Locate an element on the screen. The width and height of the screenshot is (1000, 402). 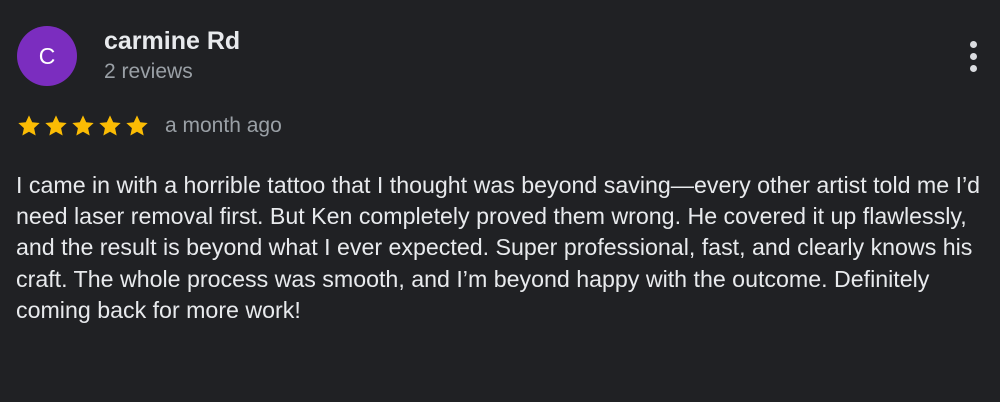
avatar: C is located at coordinates (47, 56).